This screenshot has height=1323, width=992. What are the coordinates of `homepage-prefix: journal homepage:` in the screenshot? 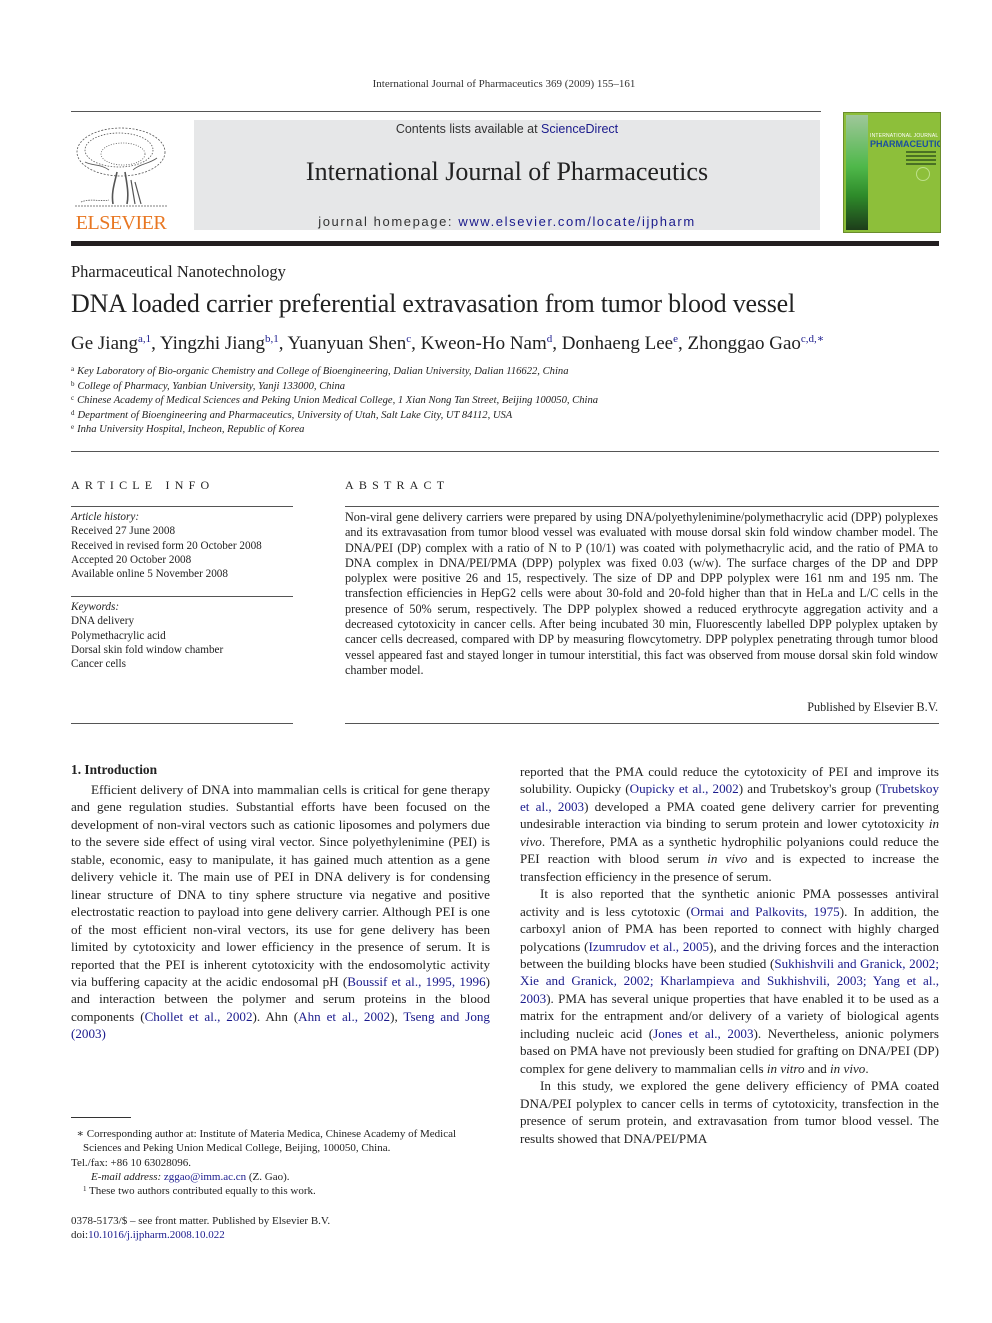 It's located at (388, 221).